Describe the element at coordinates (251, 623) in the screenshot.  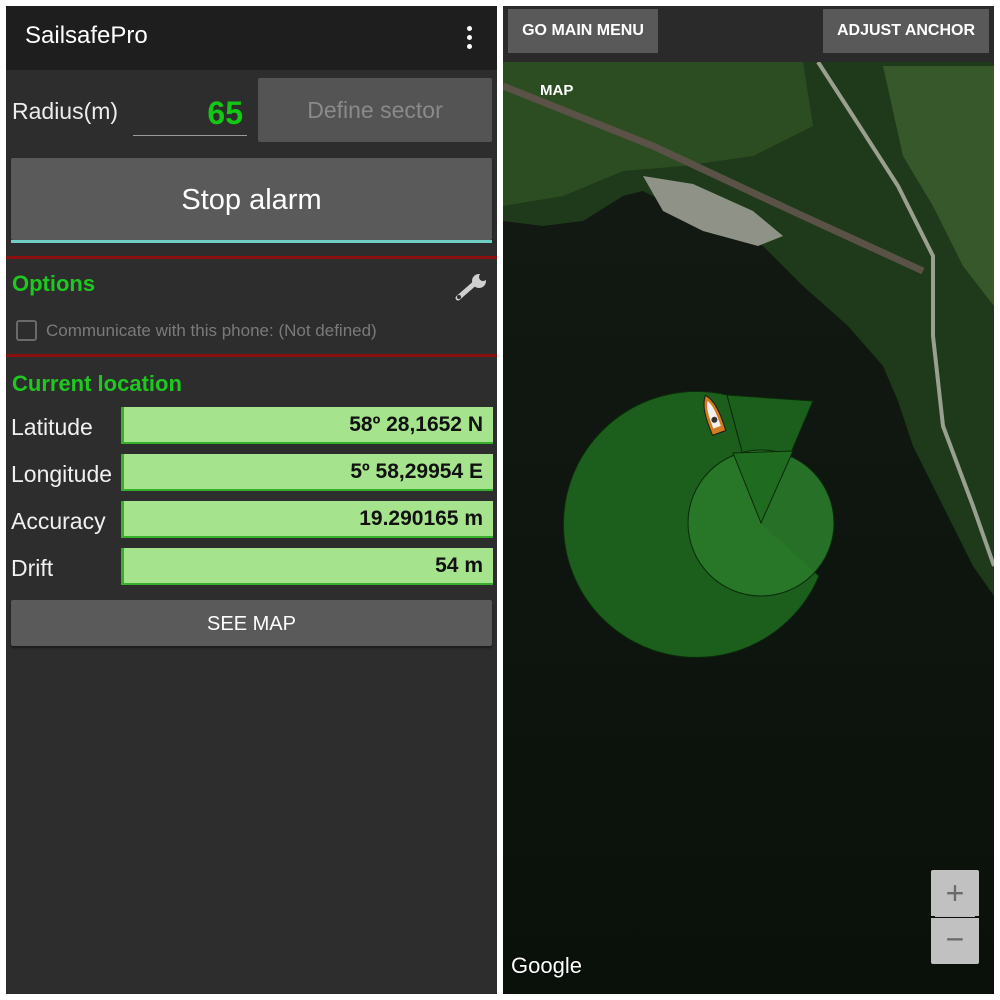
I see `see-map-button: SEE MAP` at that location.